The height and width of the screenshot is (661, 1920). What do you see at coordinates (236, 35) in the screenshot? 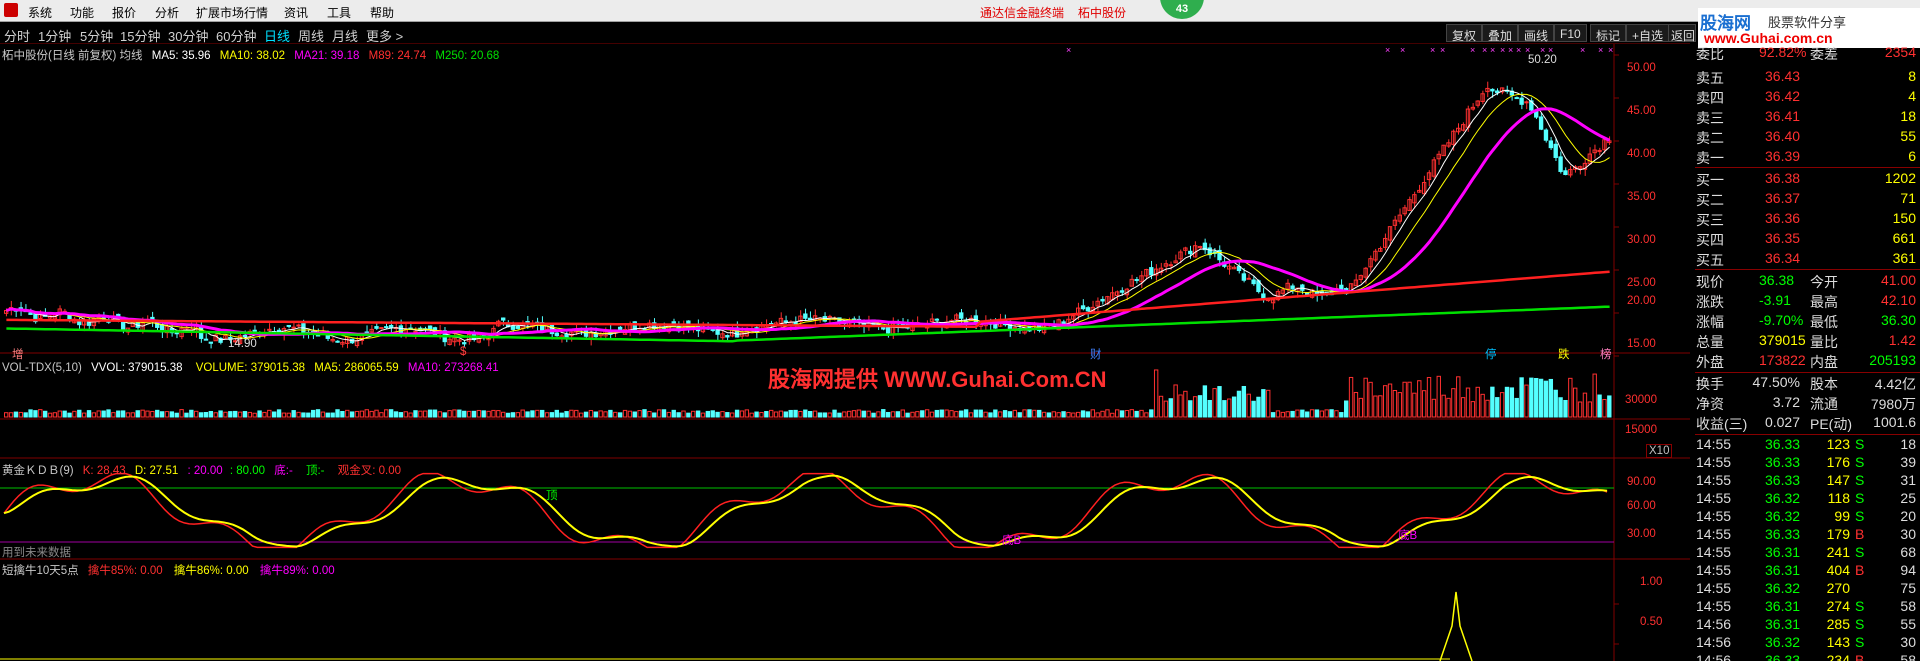
I see `period-60min: 60分钟` at bounding box center [236, 35].